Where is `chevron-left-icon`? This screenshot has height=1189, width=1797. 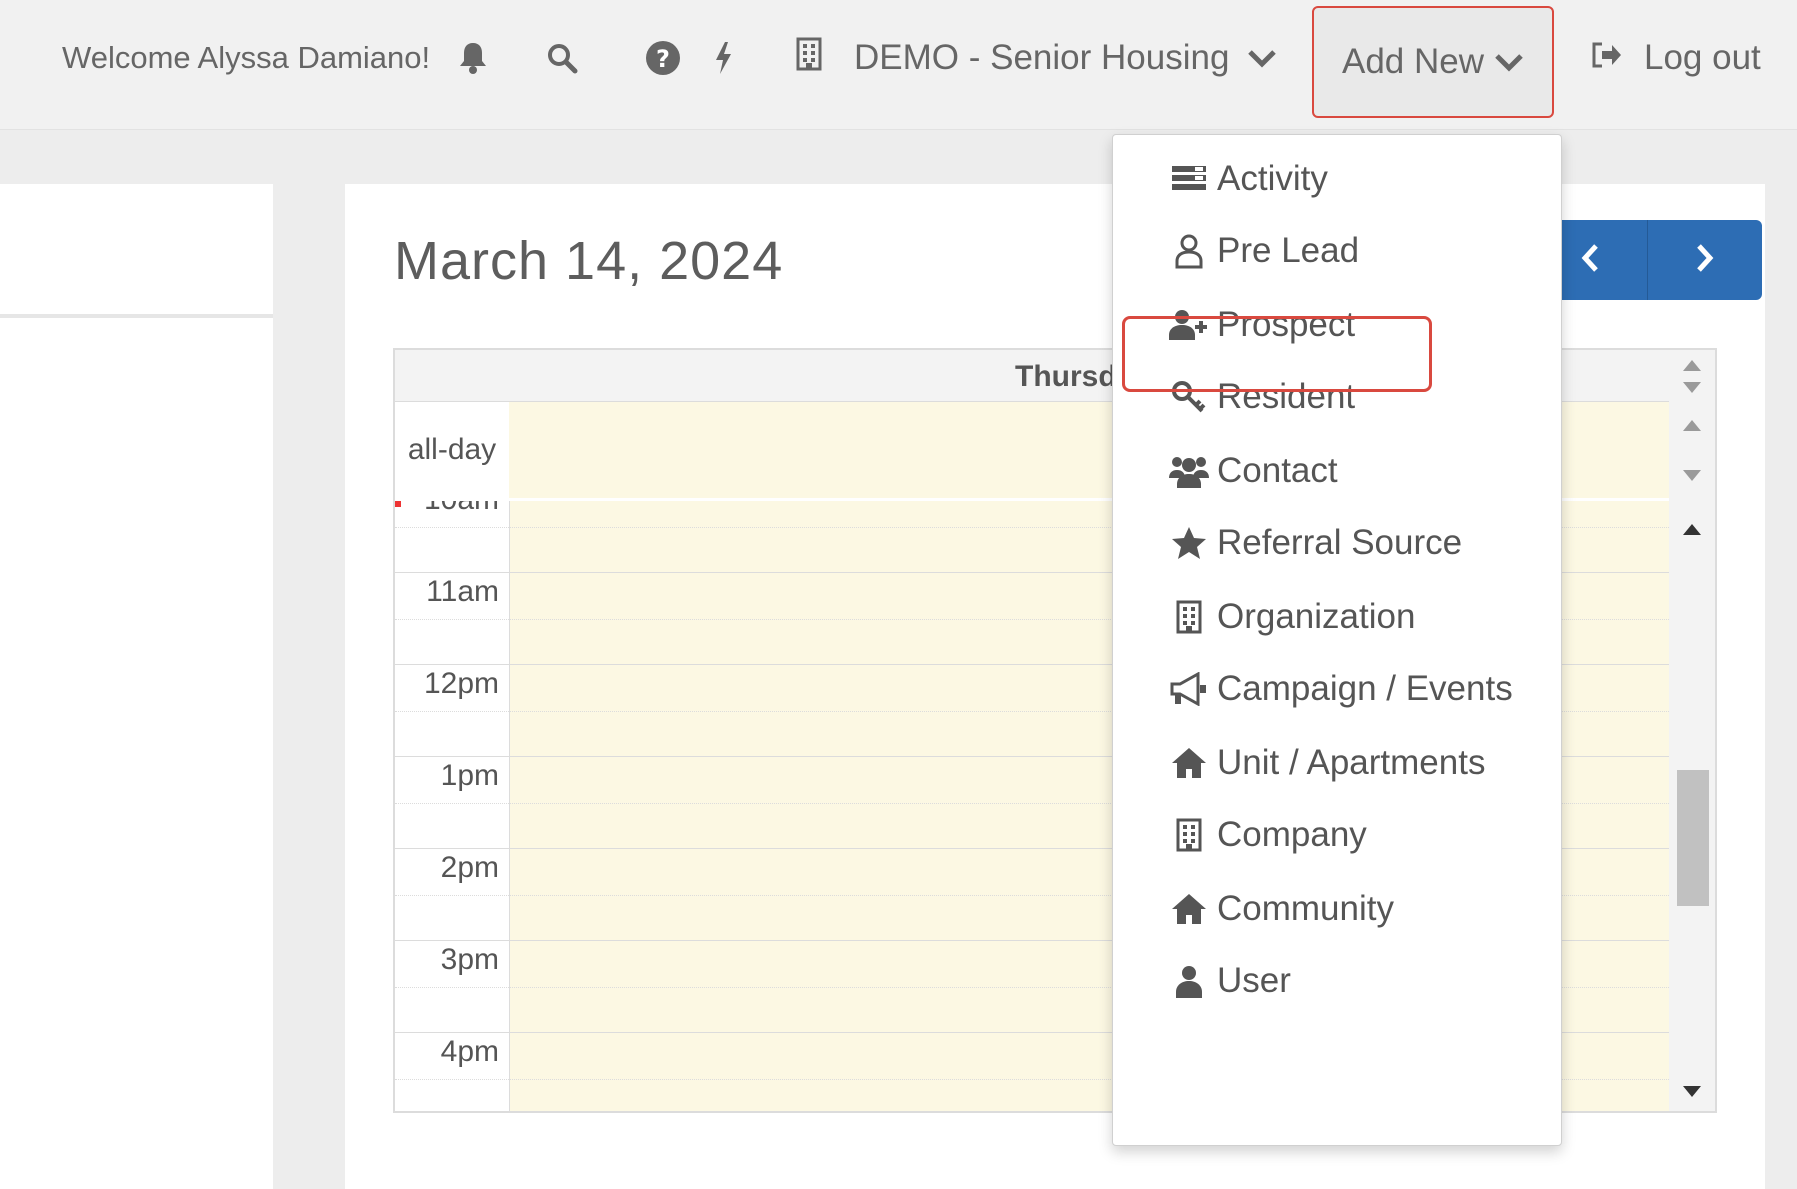
chevron-left-icon is located at coordinates (1590, 260).